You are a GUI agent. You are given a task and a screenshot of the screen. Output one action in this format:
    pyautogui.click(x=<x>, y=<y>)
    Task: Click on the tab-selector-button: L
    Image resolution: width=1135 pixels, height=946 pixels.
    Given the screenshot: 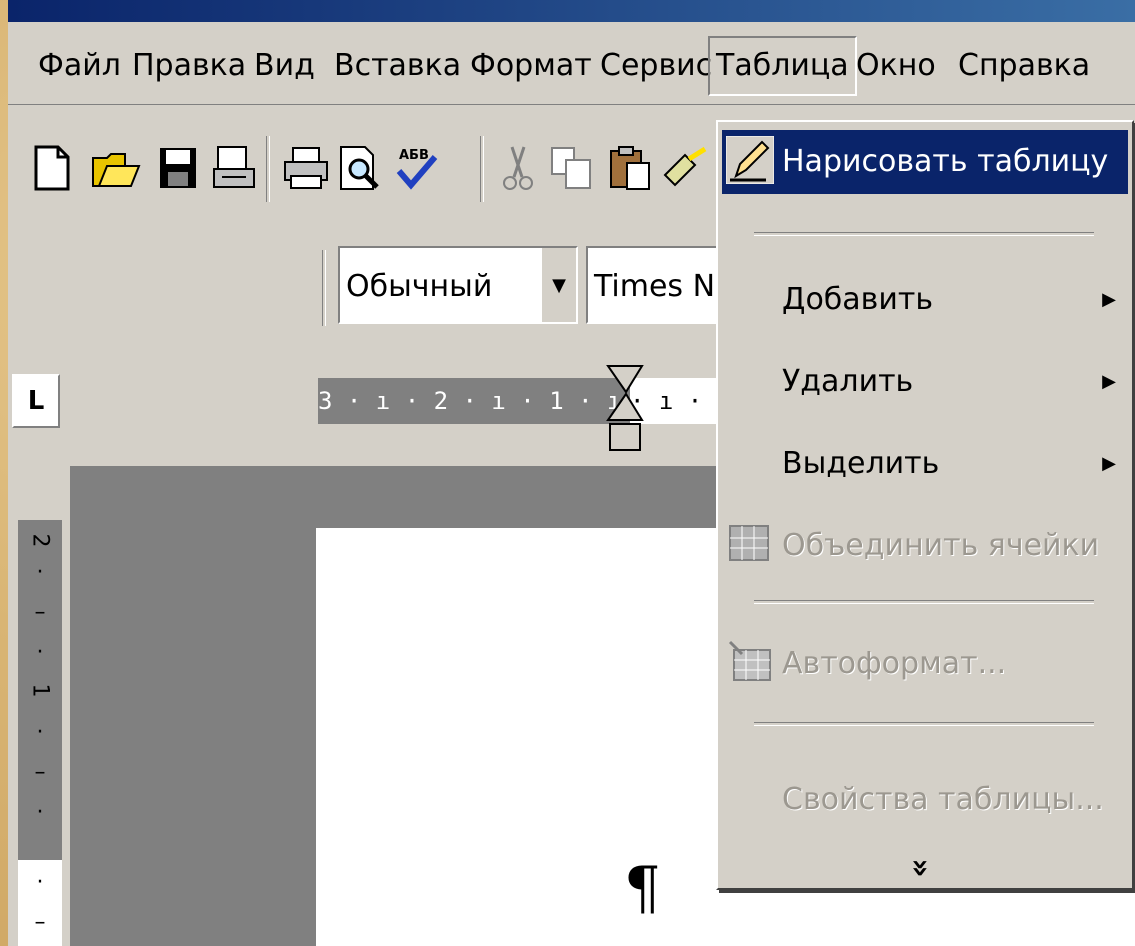 What is the action you would take?
    pyautogui.click(x=36, y=401)
    